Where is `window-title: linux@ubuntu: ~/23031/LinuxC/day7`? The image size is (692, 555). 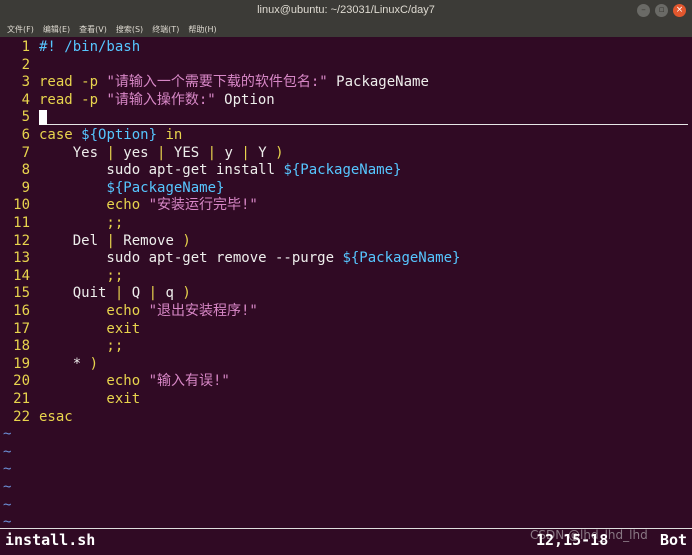
window-title: linux@ubuntu: ~/23031/LinuxC/day7 is located at coordinates (346, 10).